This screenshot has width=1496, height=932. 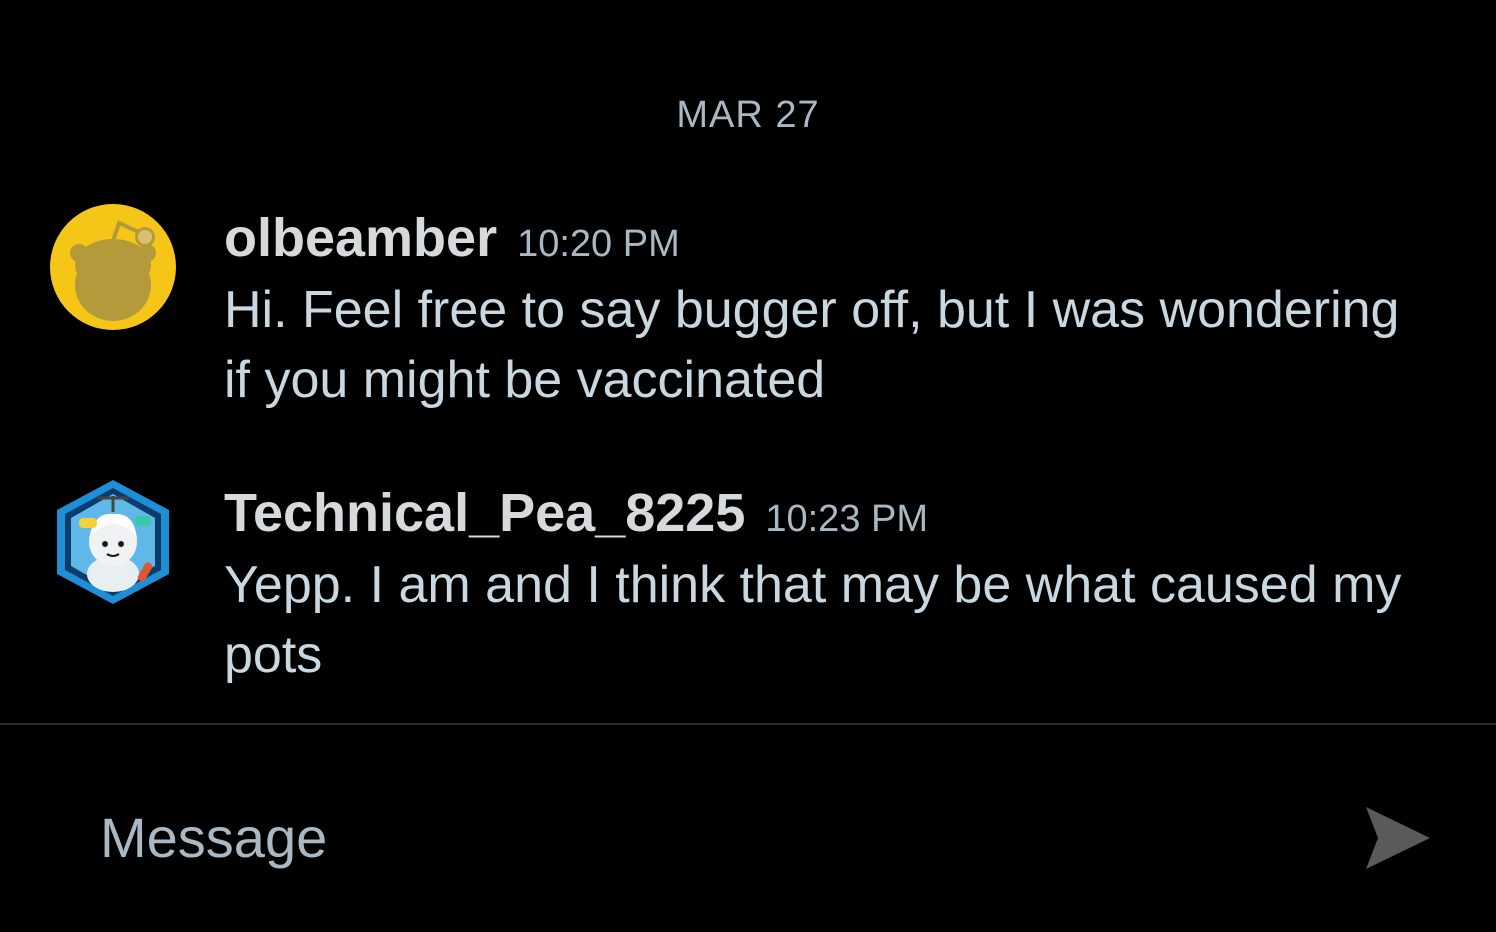 I want to click on custom-snoo-avatar-icon, so click(x=113, y=542).